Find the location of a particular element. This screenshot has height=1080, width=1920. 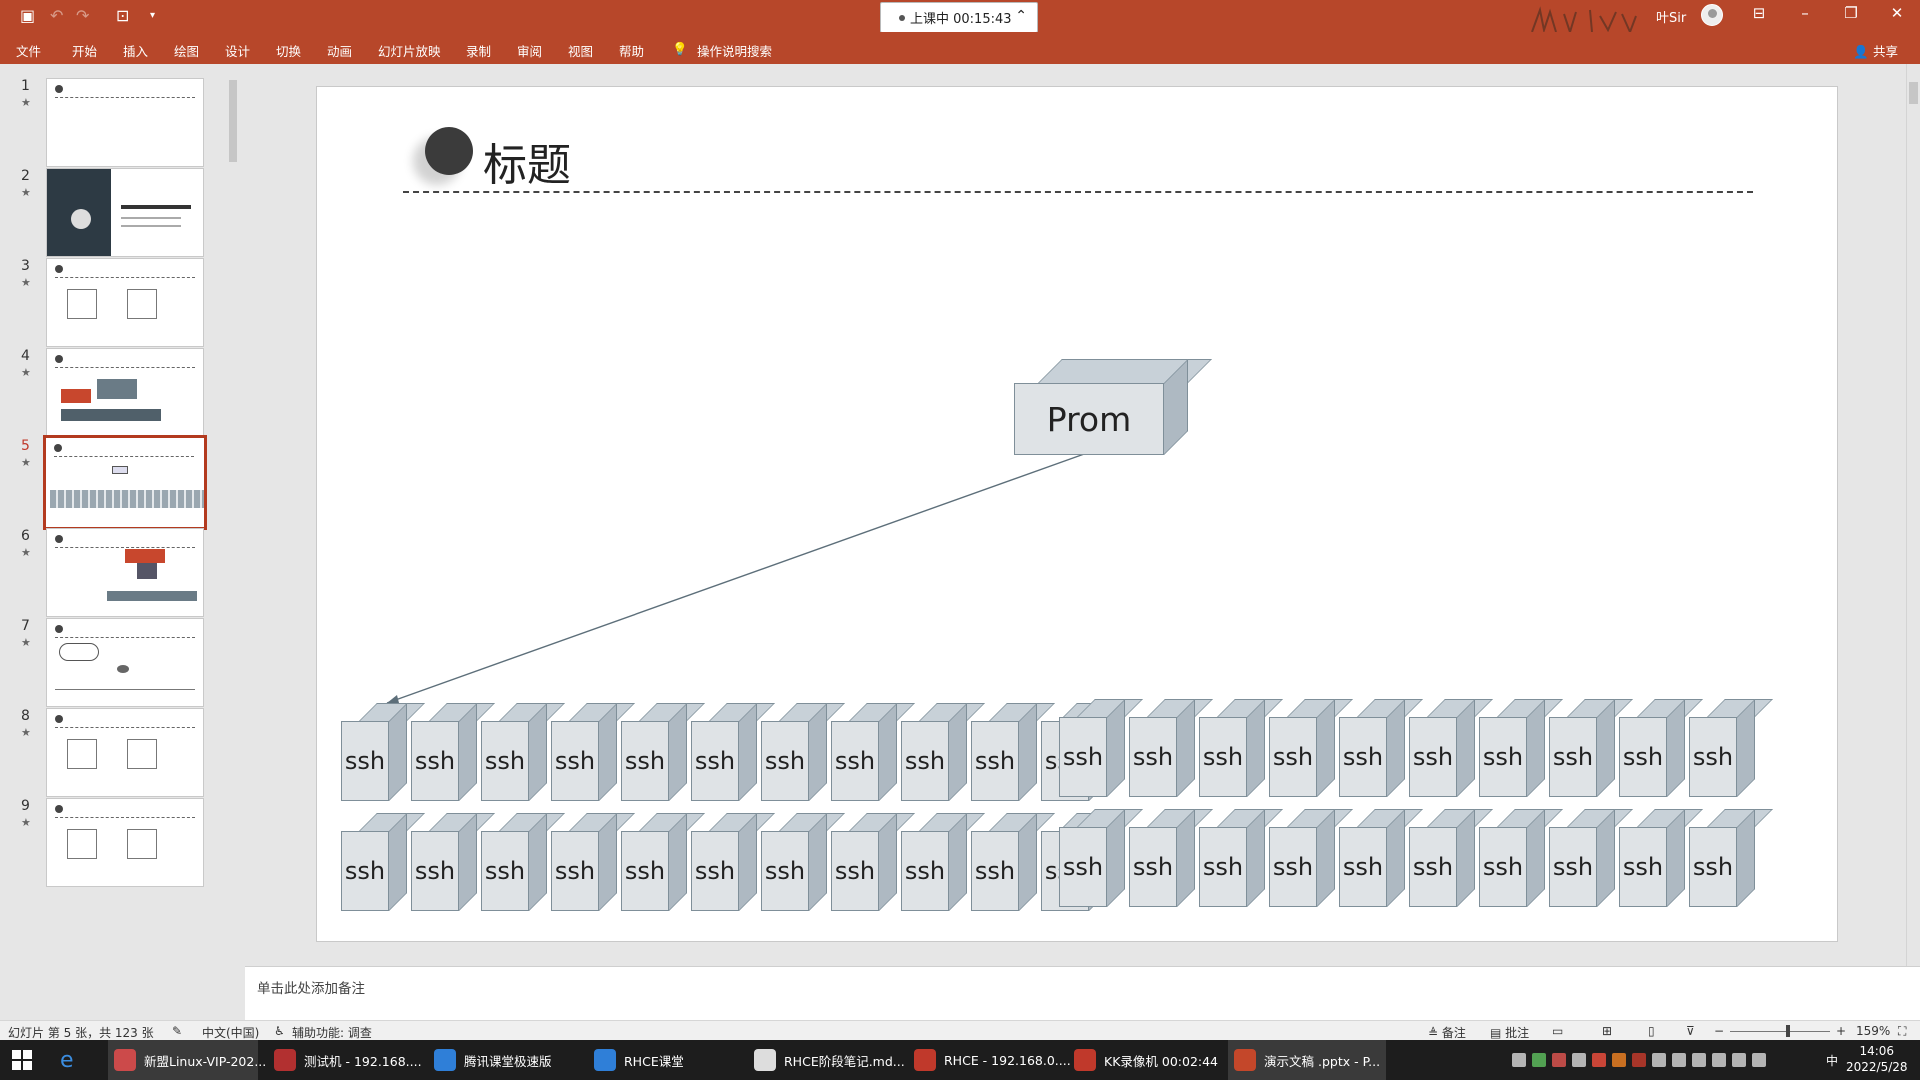

comments-button: ▤ 批注 is located at coordinates (1509, 1032).